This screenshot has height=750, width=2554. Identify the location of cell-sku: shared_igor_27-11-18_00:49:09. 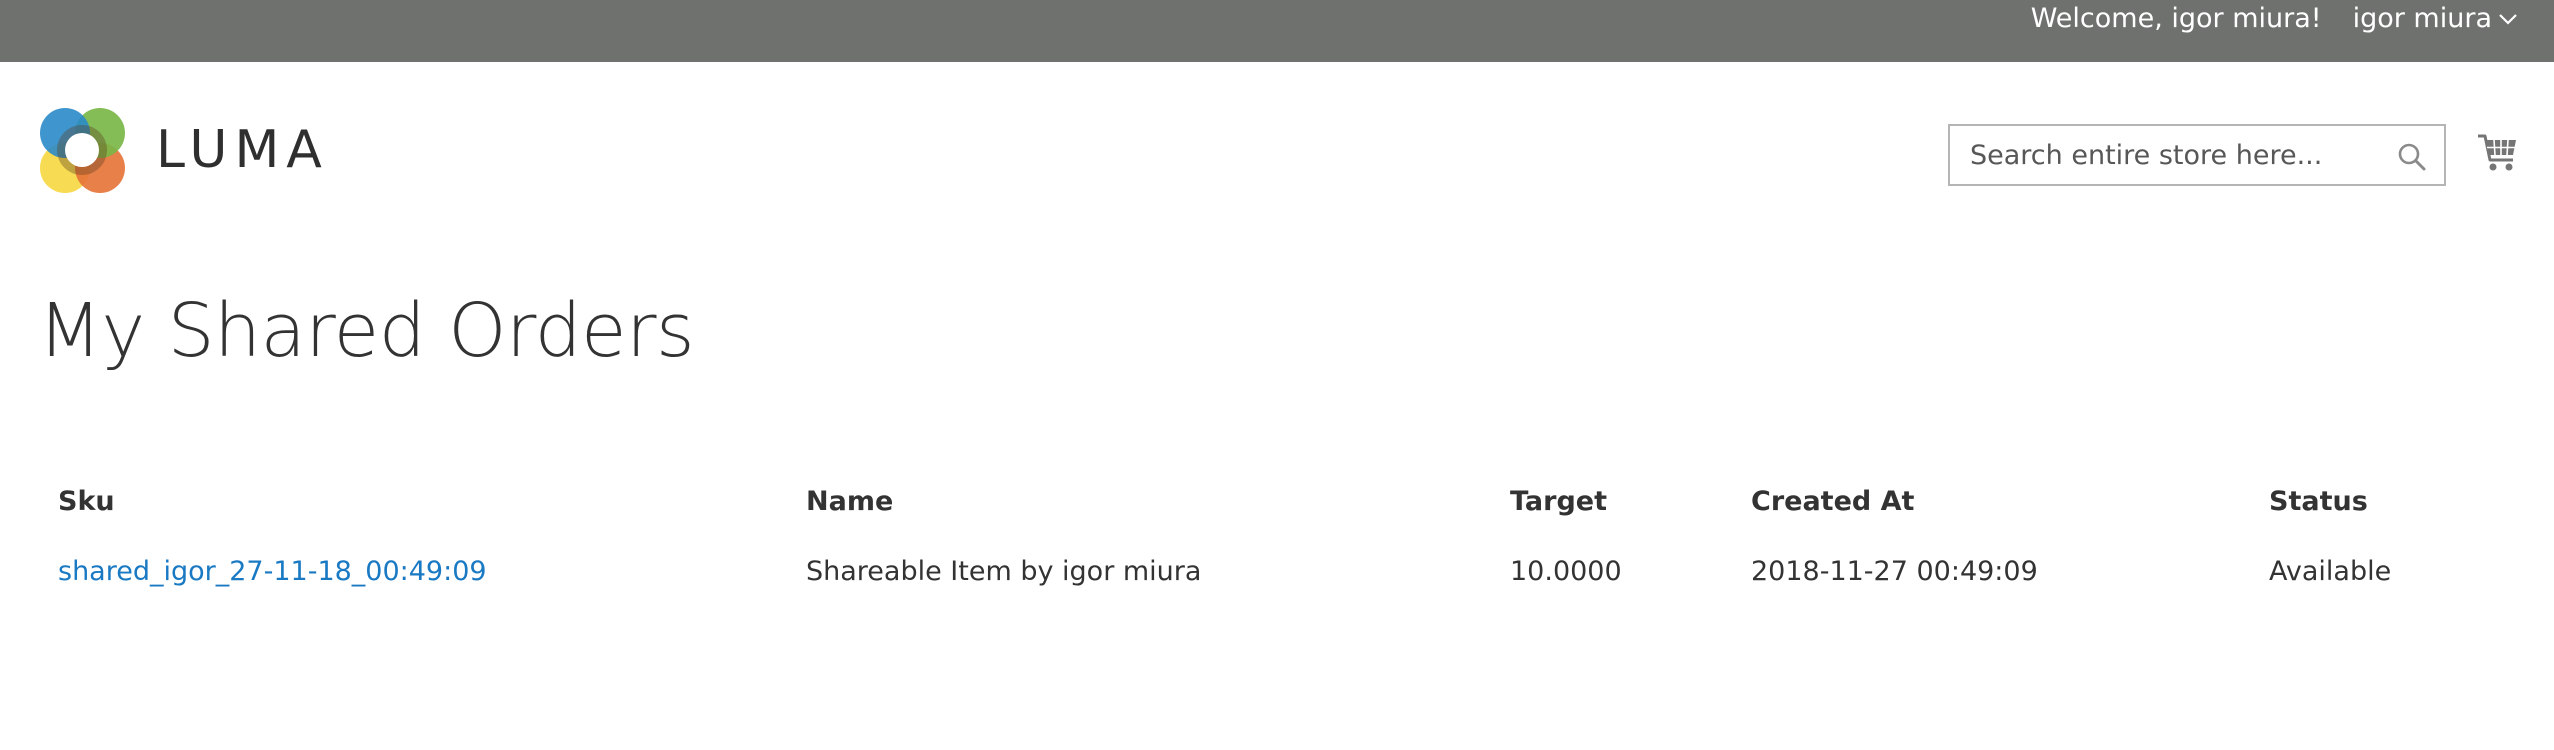
(412, 571).